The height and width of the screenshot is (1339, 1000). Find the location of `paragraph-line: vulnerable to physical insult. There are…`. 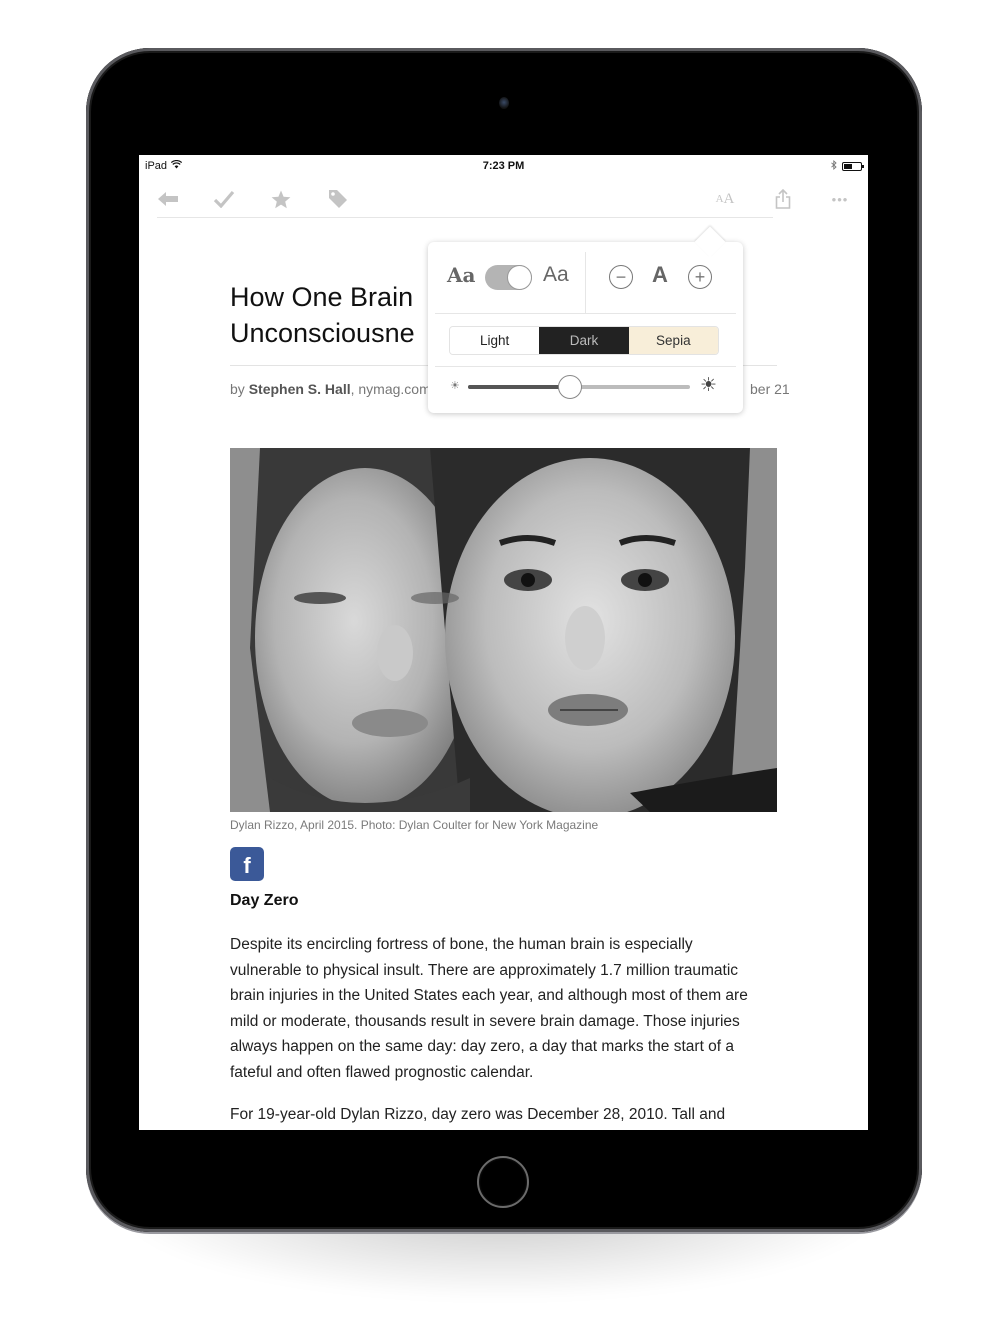

paragraph-line: vulnerable to physical insult. There are… is located at coordinates (484, 970).